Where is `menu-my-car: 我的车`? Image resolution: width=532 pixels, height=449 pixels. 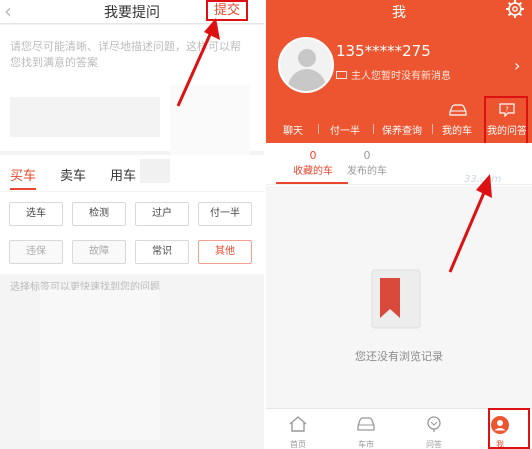 menu-my-car: 我的车 is located at coordinates (457, 121).